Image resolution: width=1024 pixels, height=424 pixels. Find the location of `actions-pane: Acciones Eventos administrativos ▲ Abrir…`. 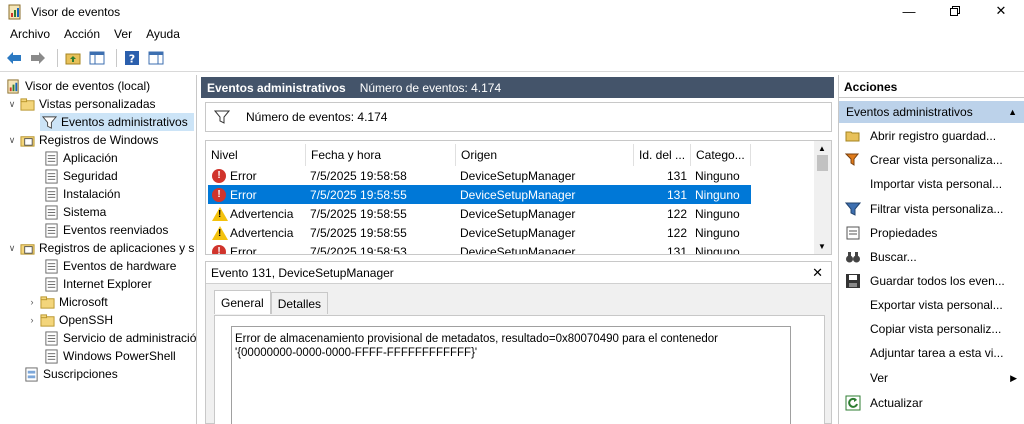

actions-pane: Acciones Eventos administrativos ▲ Abrir… is located at coordinates (931, 249).